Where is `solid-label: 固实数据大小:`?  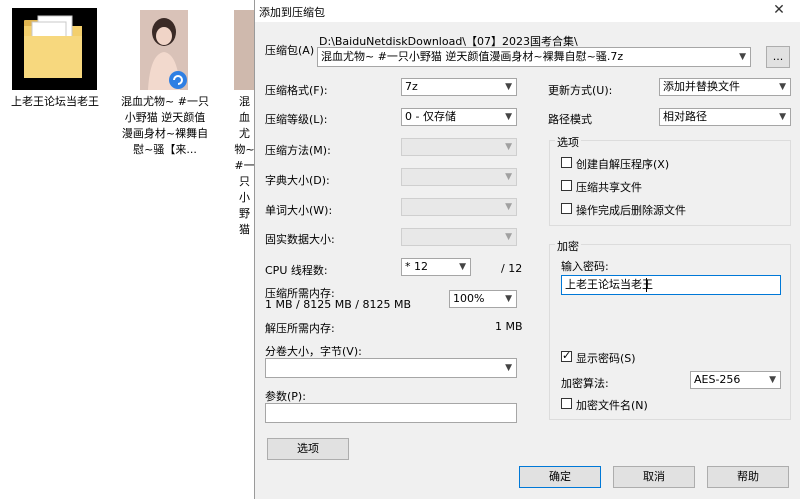 solid-label: 固实数据大小: is located at coordinates (300, 239).